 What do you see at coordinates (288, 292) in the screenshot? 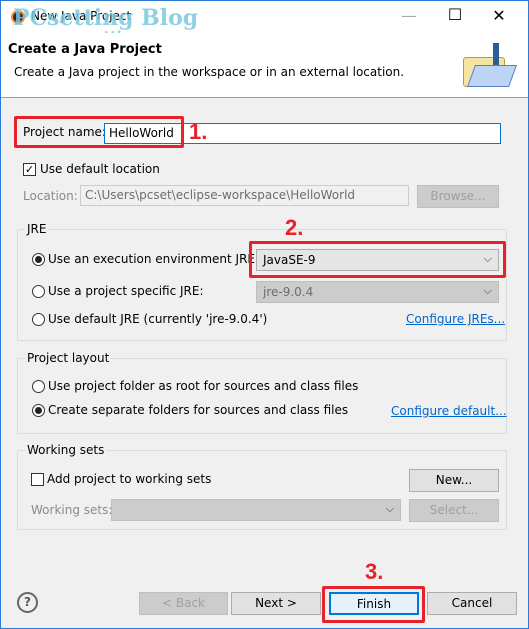
I see `project-specific-jre-value: jre-9.0.4` at bounding box center [288, 292].